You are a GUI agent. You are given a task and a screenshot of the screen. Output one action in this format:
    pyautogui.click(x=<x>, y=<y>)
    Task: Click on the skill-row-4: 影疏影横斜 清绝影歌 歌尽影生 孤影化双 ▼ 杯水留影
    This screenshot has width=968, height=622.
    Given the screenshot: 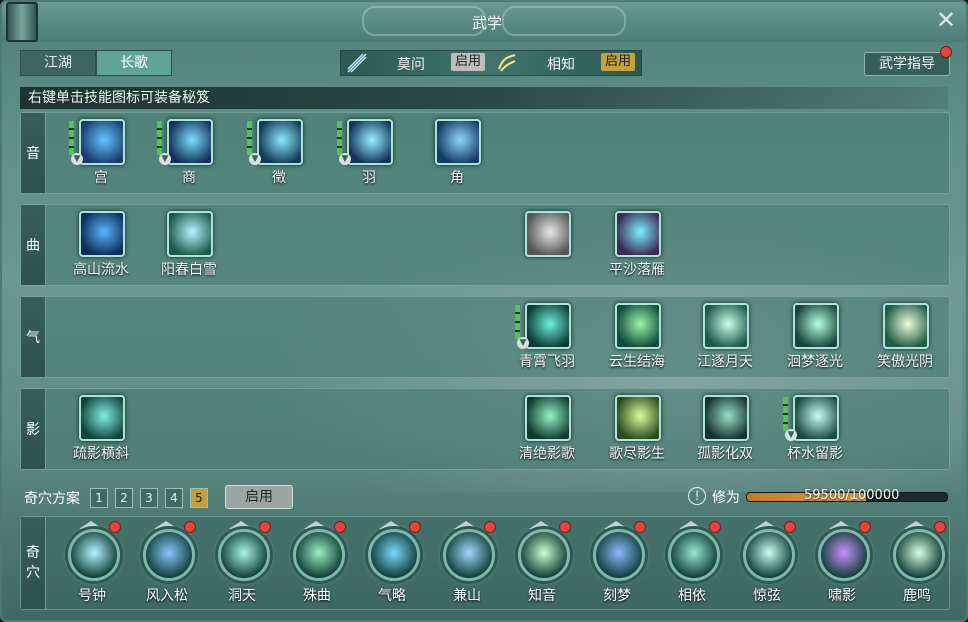 What is the action you would take?
    pyautogui.click(x=485, y=429)
    